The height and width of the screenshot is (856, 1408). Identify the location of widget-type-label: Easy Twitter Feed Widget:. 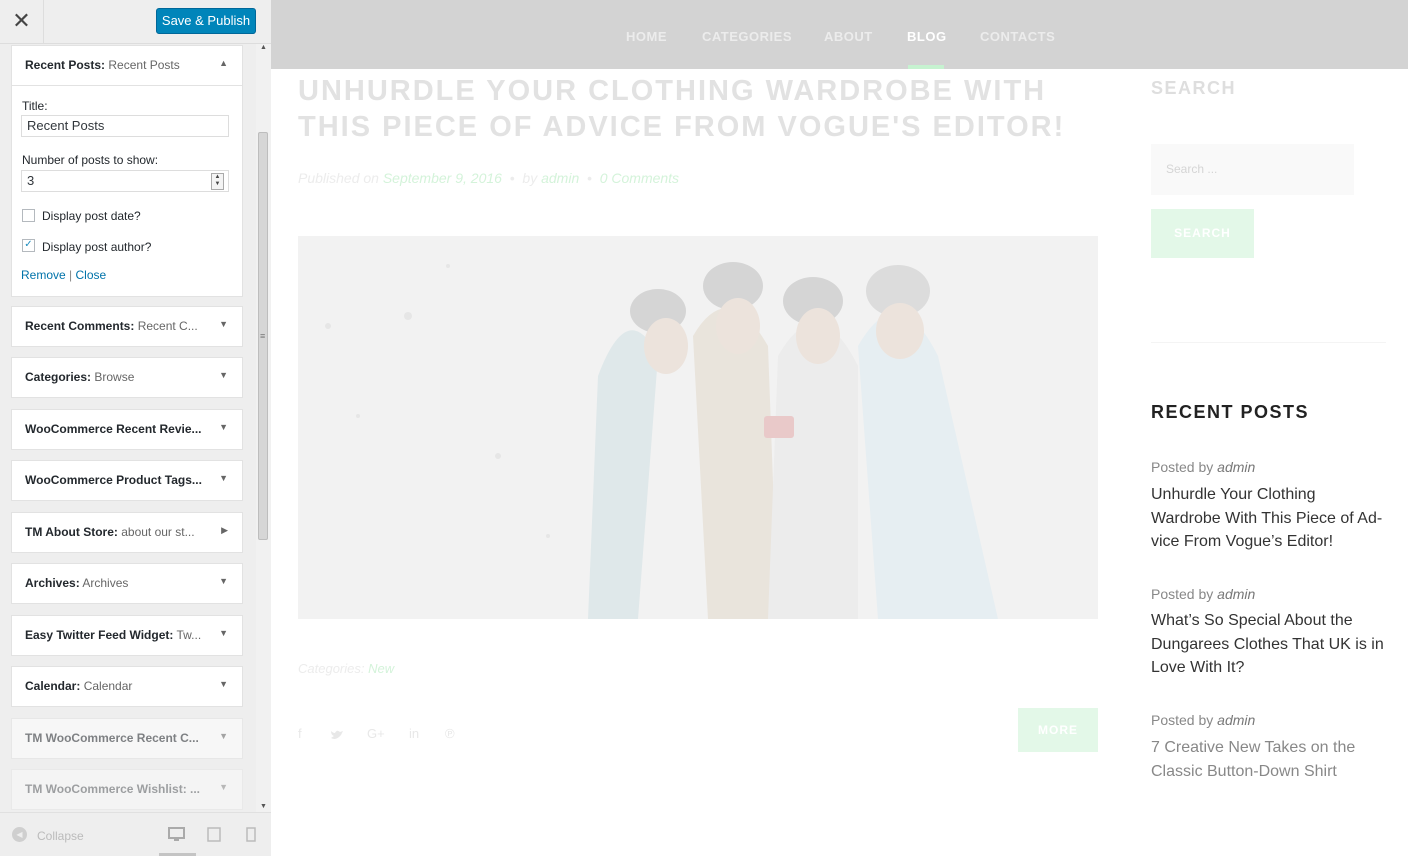
(99, 635).